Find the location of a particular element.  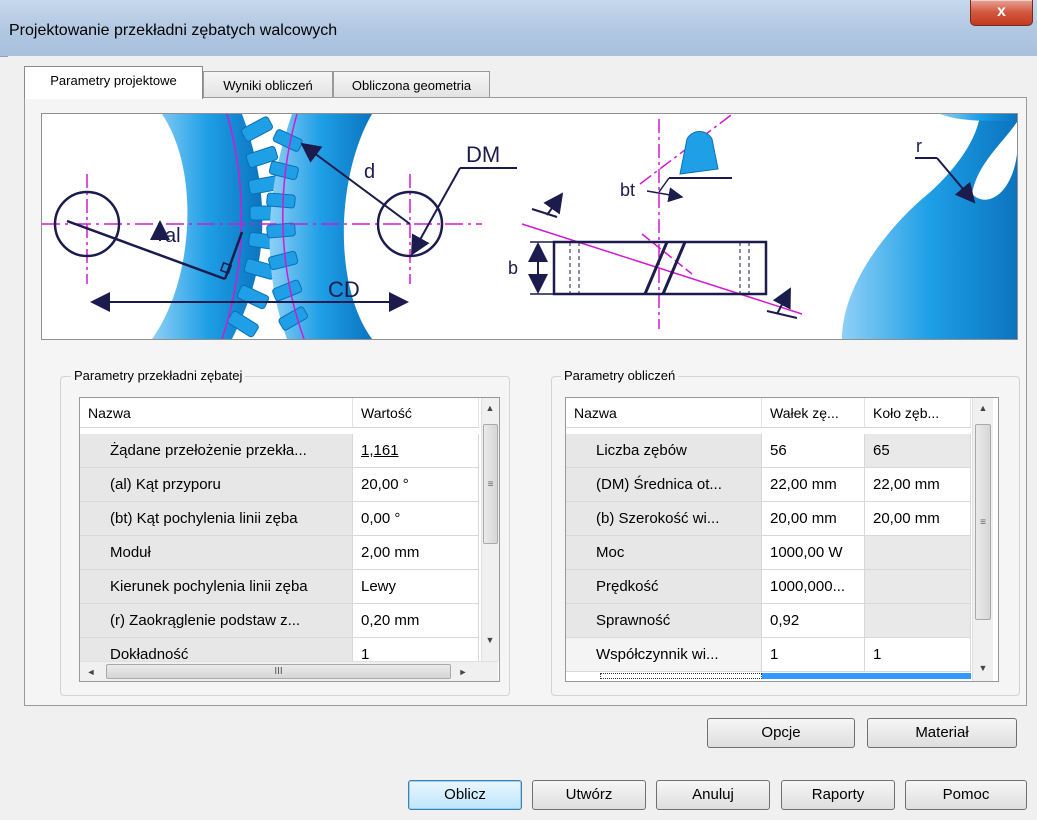

scroll-left-icon: ◄ is located at coordinates (91, 672).